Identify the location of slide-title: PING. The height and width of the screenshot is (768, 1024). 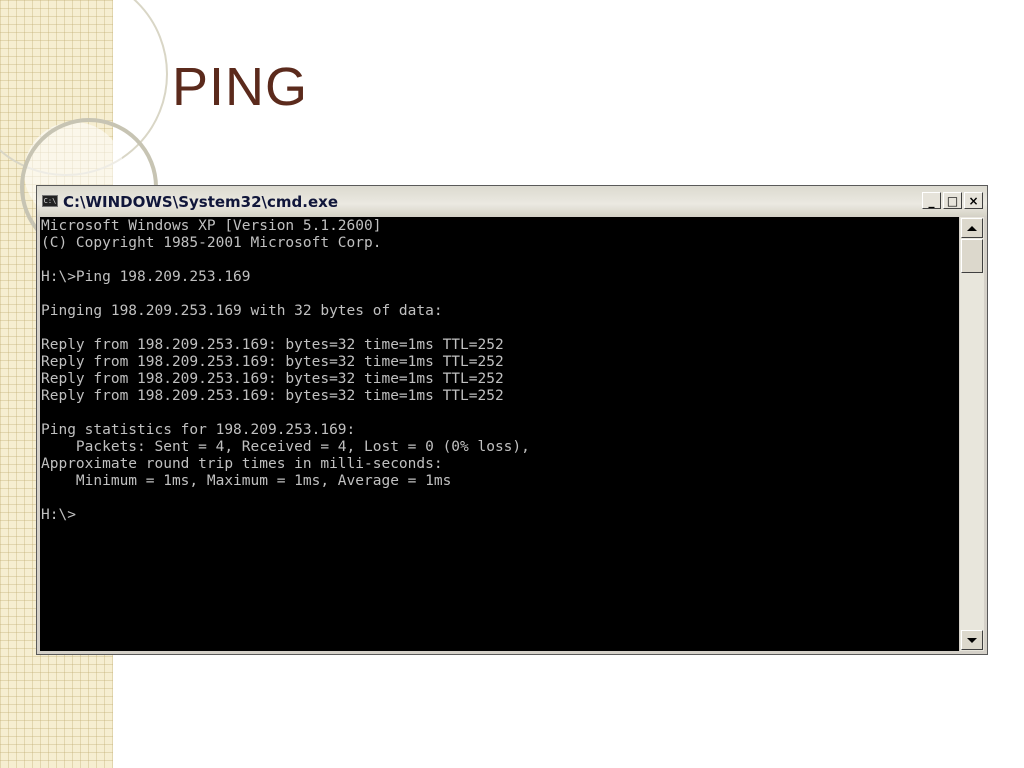
(240, 87).